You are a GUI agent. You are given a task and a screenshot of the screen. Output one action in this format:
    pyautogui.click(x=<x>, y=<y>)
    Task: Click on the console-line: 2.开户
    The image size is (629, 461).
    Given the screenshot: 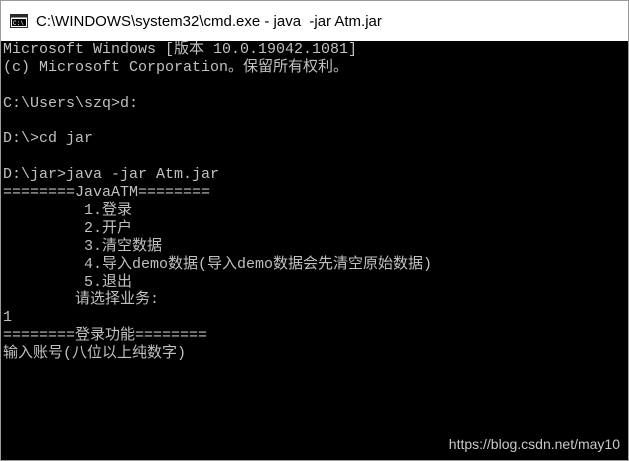 What is the action you would take?
    pyautogui.click(x=68, y=228)
    